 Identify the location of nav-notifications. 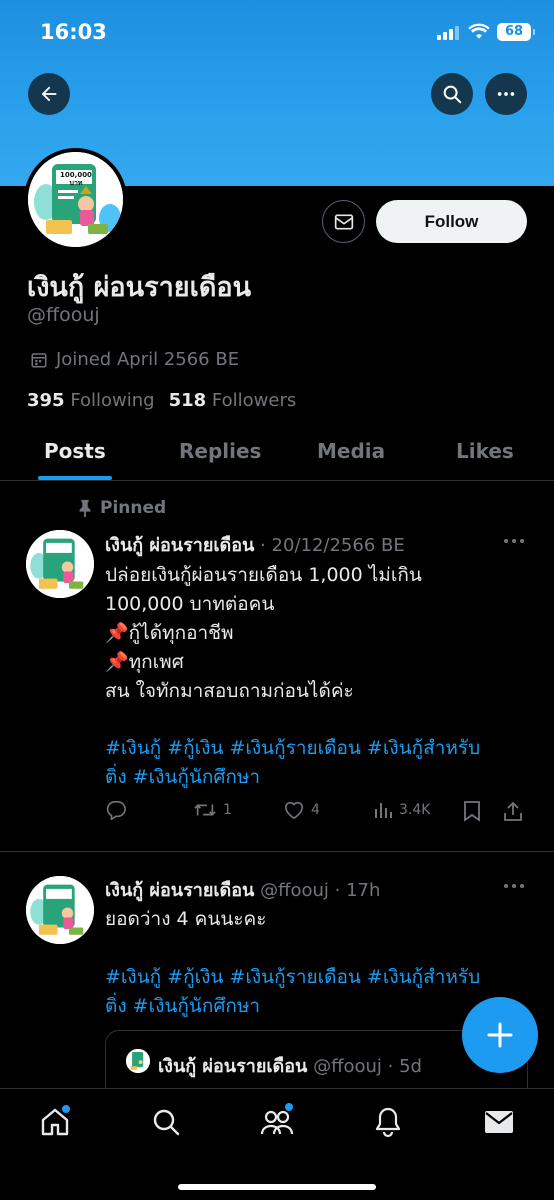
(388, 1122).